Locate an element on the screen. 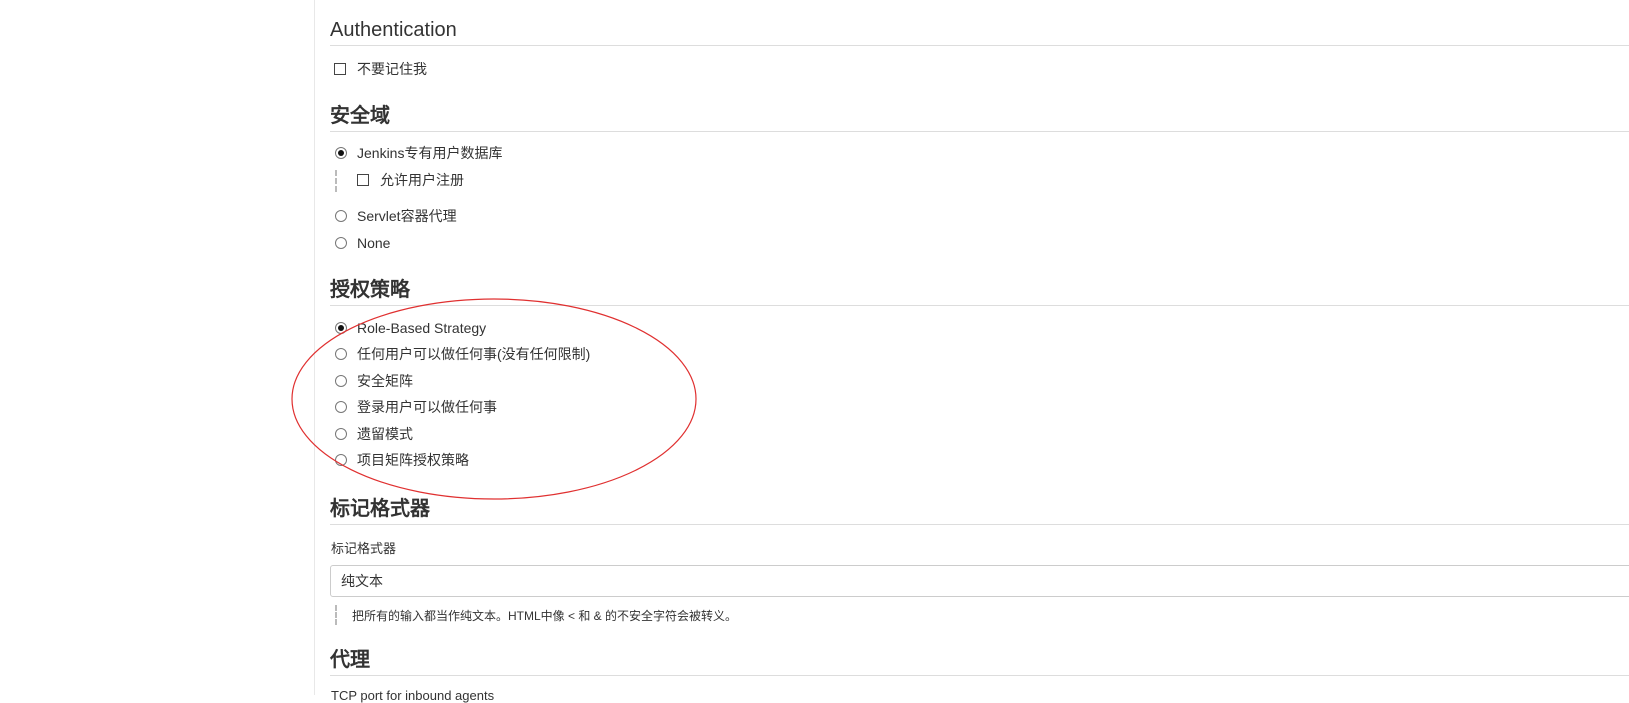 The image size is (1629, 703). authz-option-label: 项目矩阵授权策略 is located at coordinates (413, 460).